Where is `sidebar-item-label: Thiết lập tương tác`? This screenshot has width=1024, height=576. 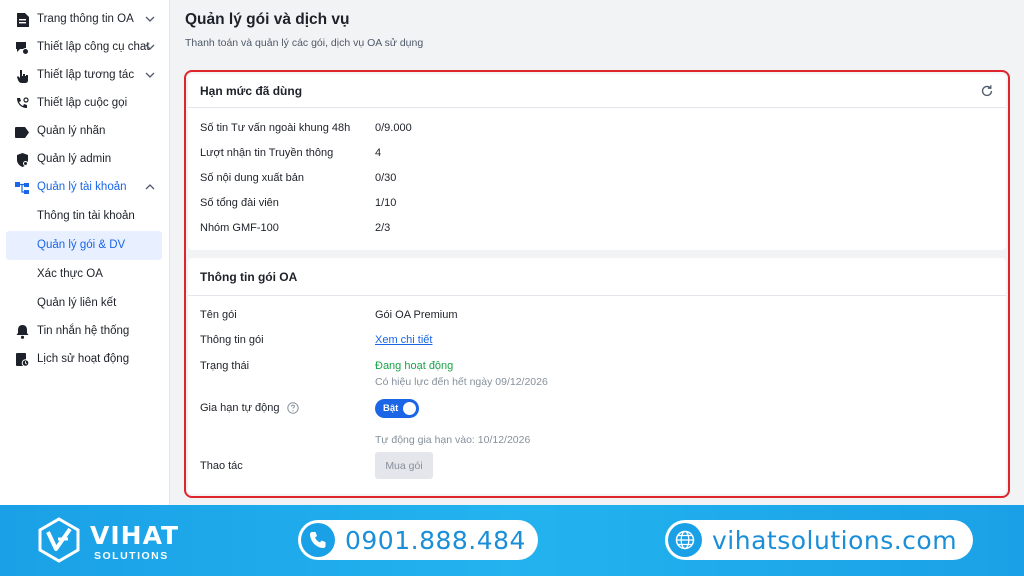 sidebar-item-label: Thiết lập tương tác is located at coordinates (86, 75).